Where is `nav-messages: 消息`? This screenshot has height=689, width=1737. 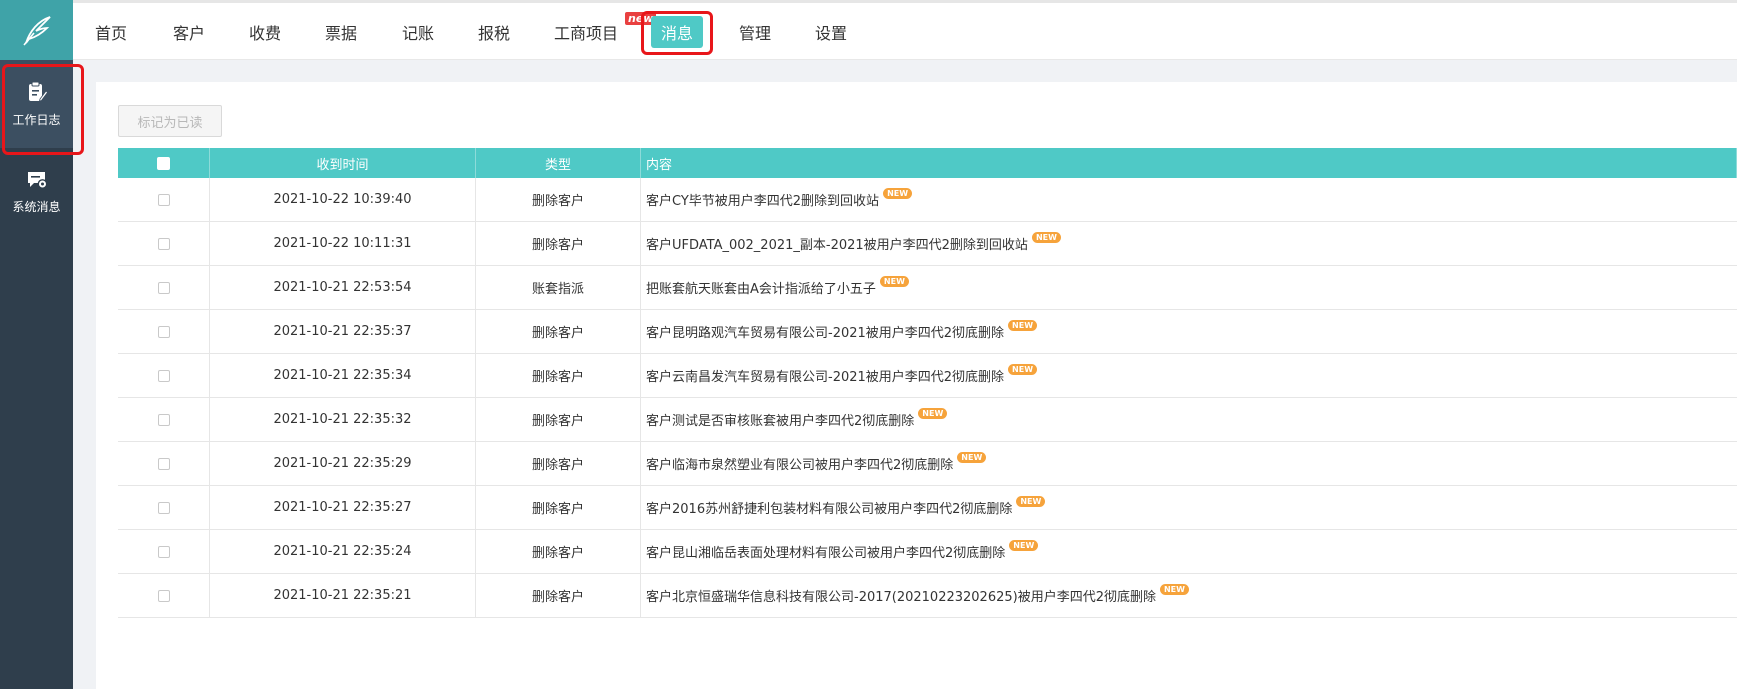 nav-messages: 消息 is located at coordinates (677, 31).